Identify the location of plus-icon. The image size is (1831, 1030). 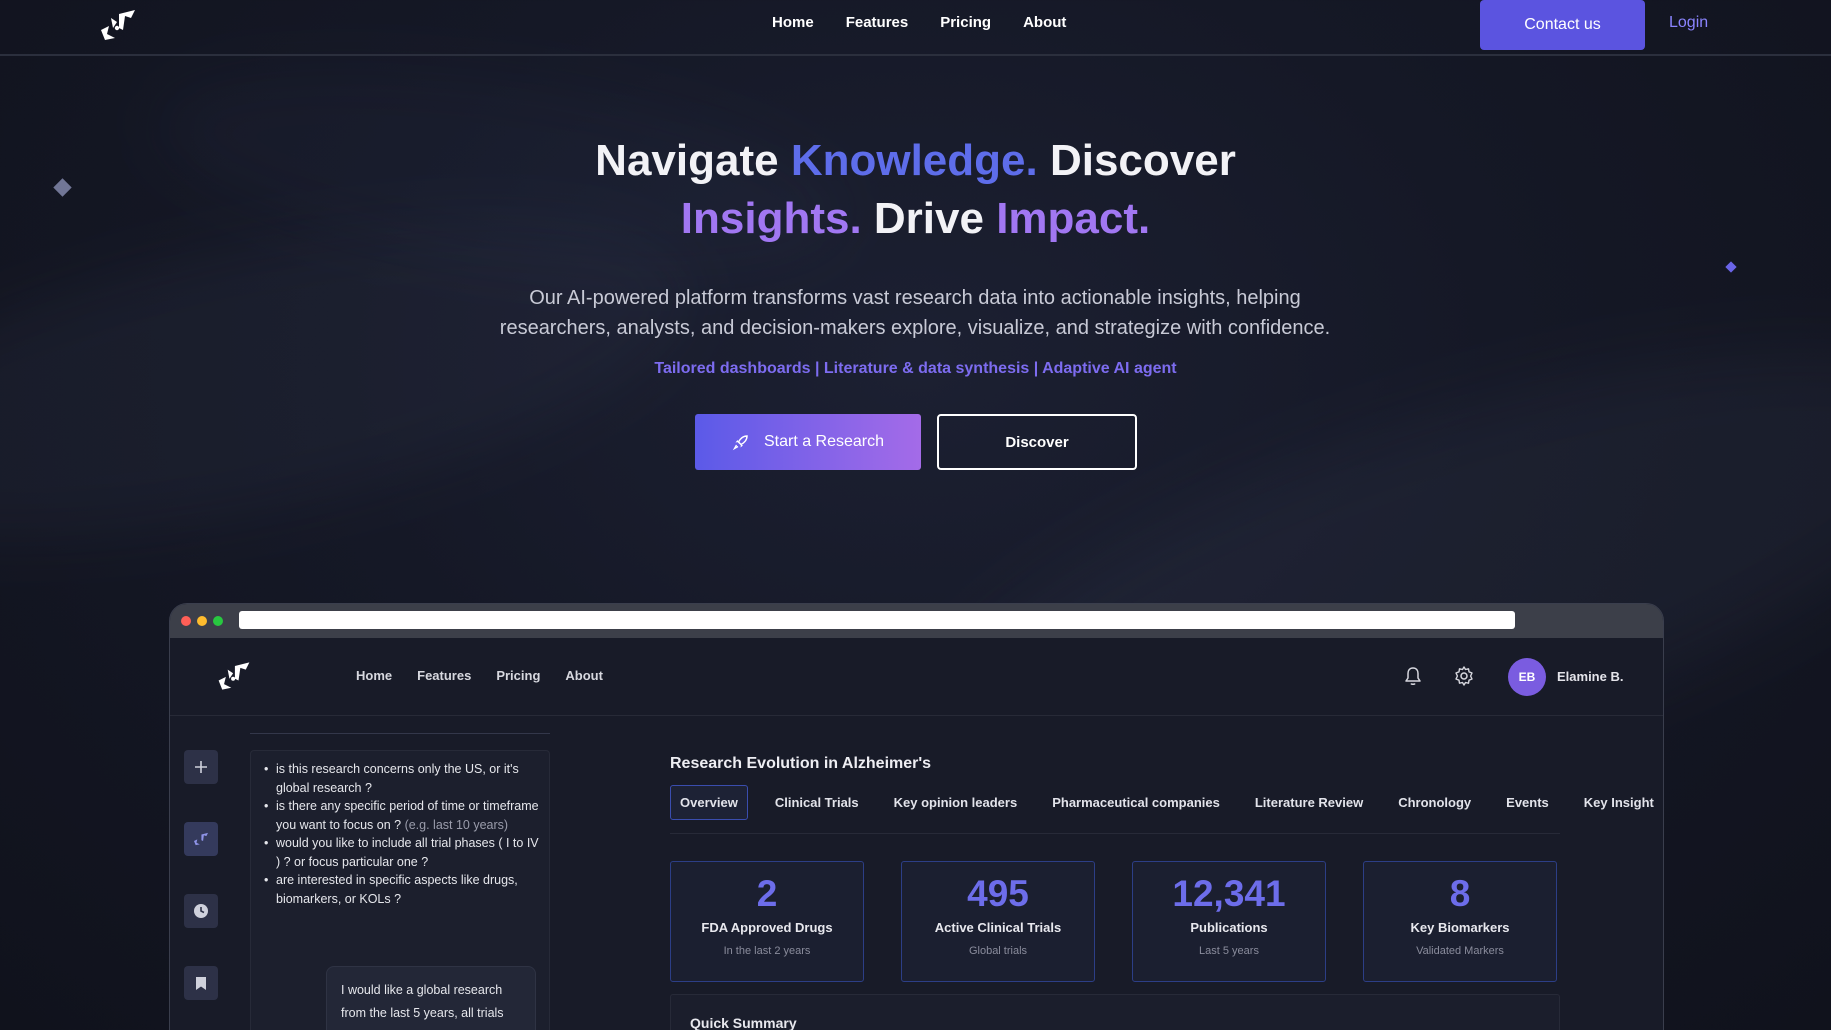
(201, 767).